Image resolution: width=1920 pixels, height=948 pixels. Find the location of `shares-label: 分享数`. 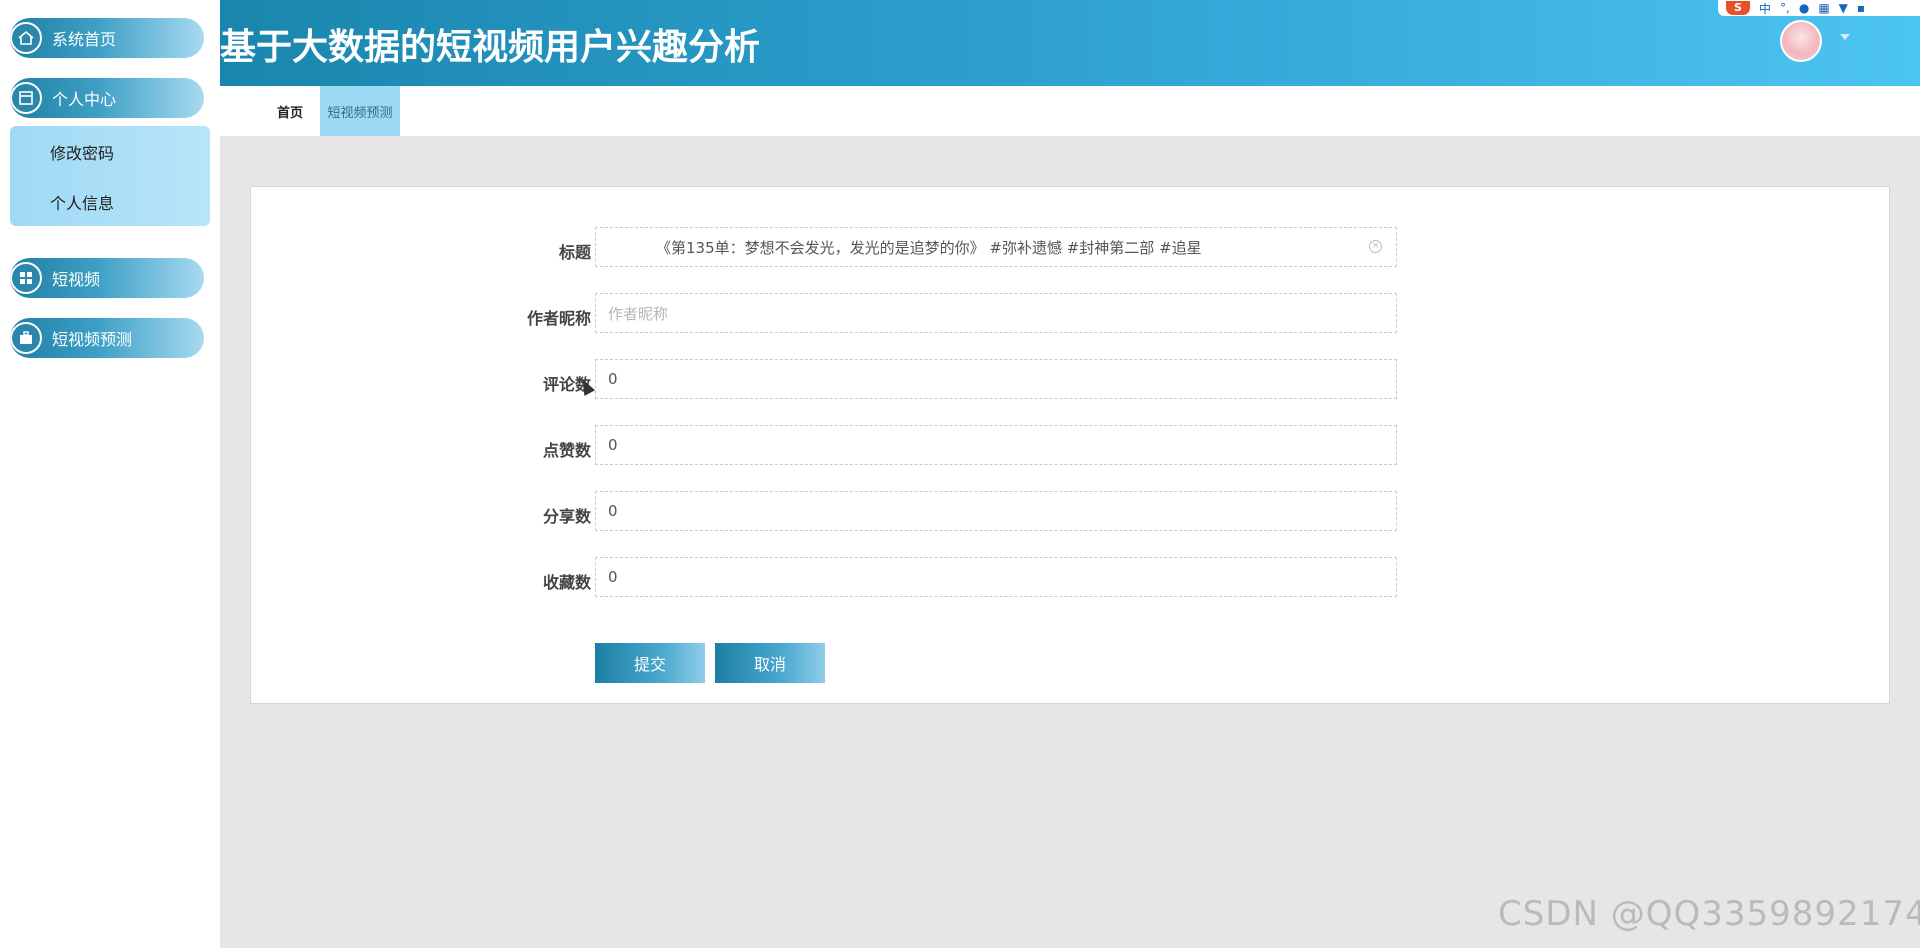

shares-label: 分享数 is located at coordinates (566, 516).